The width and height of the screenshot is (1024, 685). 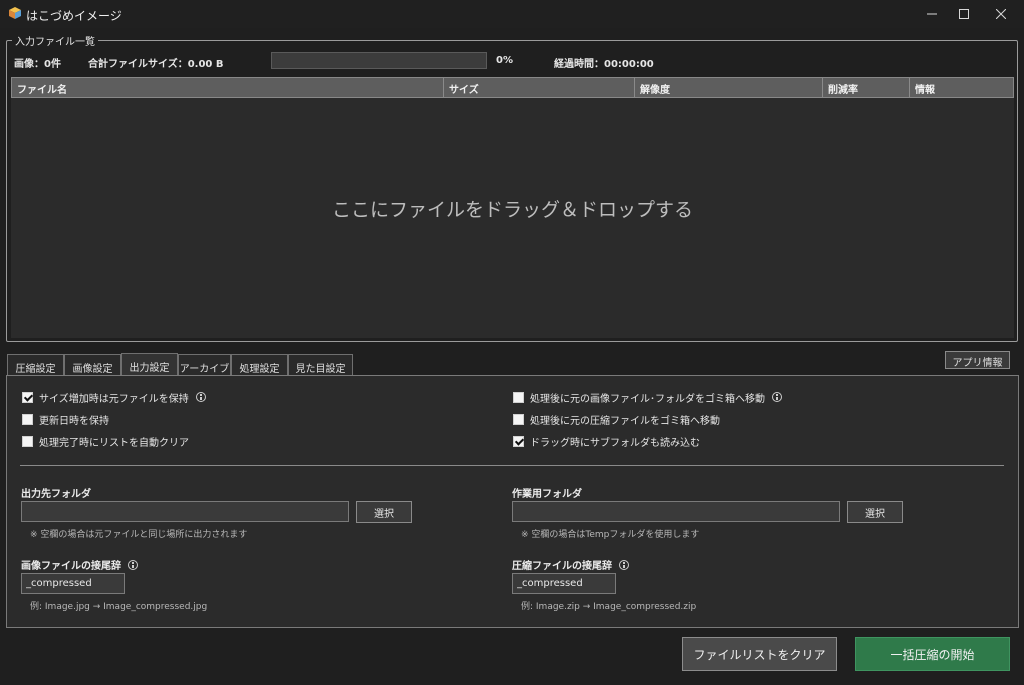 What do you see at coordinates (71, 566) in the screenshot?
I see `image-suffix-label-text: 画像ファイルの接尾辞` at bounding box center [71, 566].